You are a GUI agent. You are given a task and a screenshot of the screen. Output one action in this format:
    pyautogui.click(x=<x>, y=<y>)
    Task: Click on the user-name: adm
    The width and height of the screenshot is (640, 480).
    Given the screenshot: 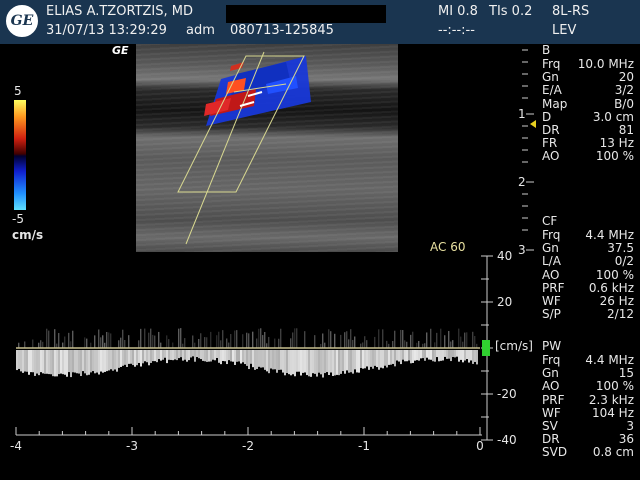 What is the action you would take?
    pyautogui.click(x=200, y=30)
    